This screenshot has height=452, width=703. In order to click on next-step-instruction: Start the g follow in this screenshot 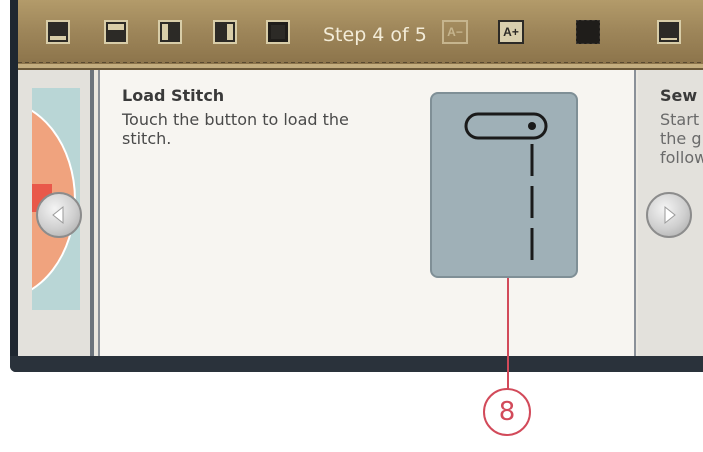, I will do `click(681, 138)`.